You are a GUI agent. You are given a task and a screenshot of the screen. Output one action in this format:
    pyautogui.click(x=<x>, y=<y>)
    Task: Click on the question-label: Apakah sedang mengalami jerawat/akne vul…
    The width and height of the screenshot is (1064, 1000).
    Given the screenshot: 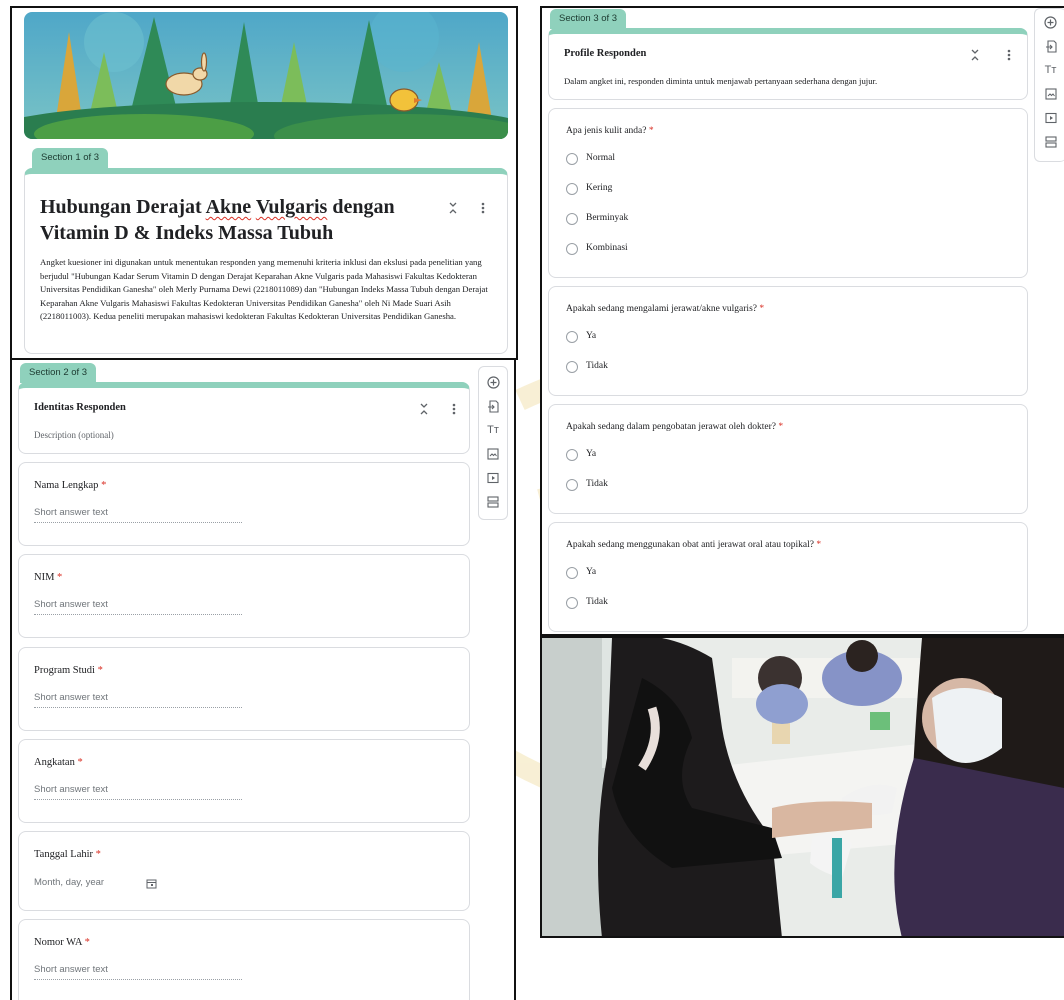 What is the action you would take?
    pyautogui.click(x=665, y=309)
    